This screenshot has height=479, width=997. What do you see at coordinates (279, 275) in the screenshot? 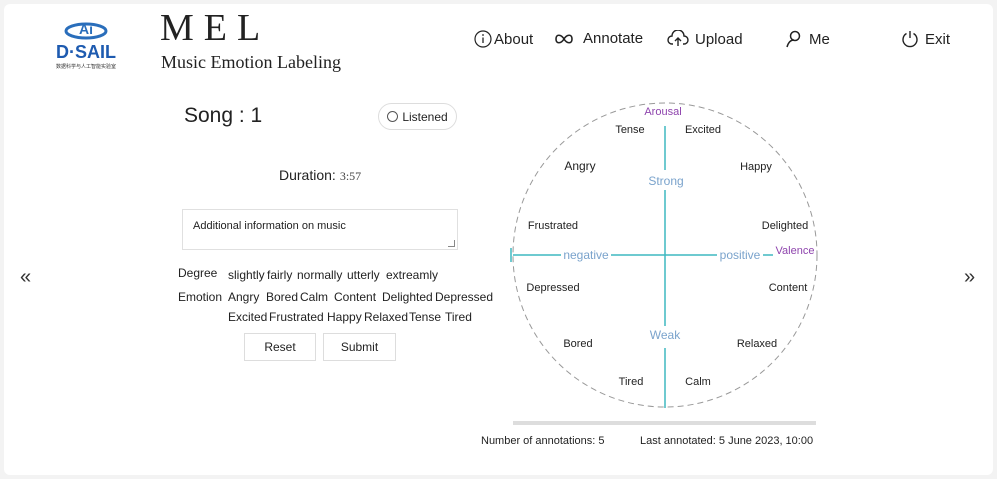
I see `degree-option: fairly` at bounding box center [279, 275].